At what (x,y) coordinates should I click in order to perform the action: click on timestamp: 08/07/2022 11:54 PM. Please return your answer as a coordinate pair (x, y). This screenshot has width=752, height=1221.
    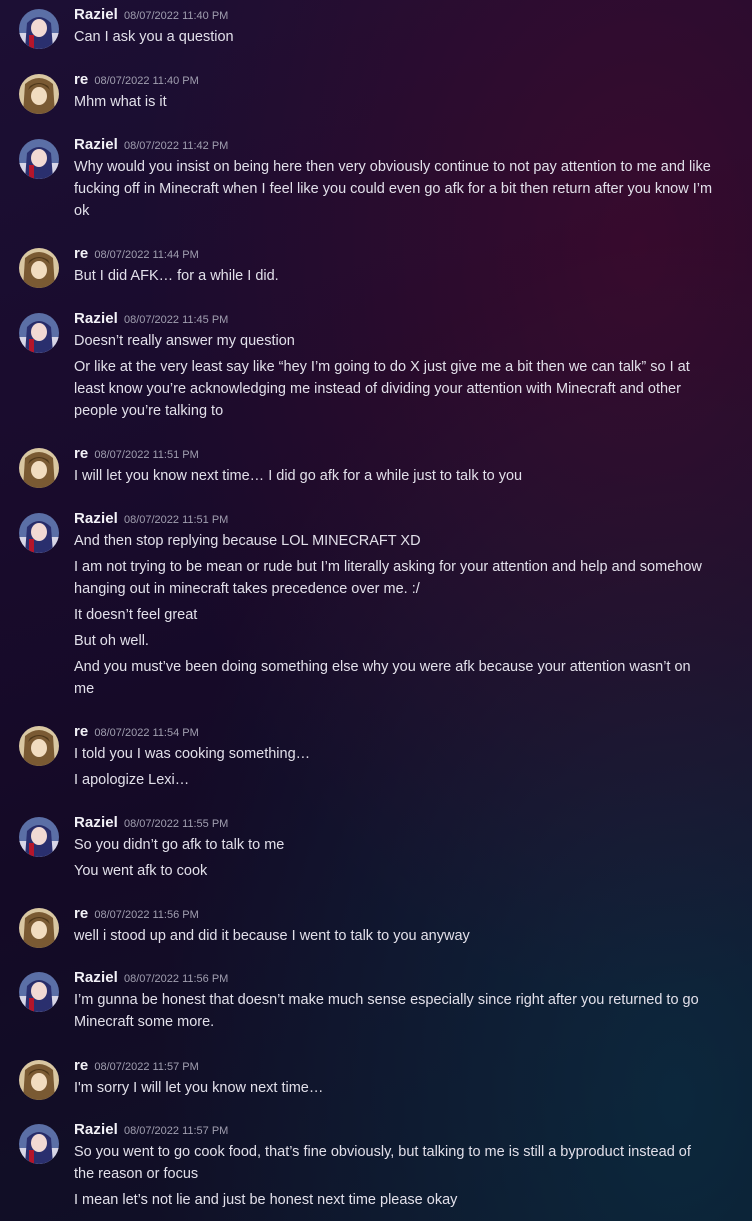
    Looking at the image, I should click on (146, 733).